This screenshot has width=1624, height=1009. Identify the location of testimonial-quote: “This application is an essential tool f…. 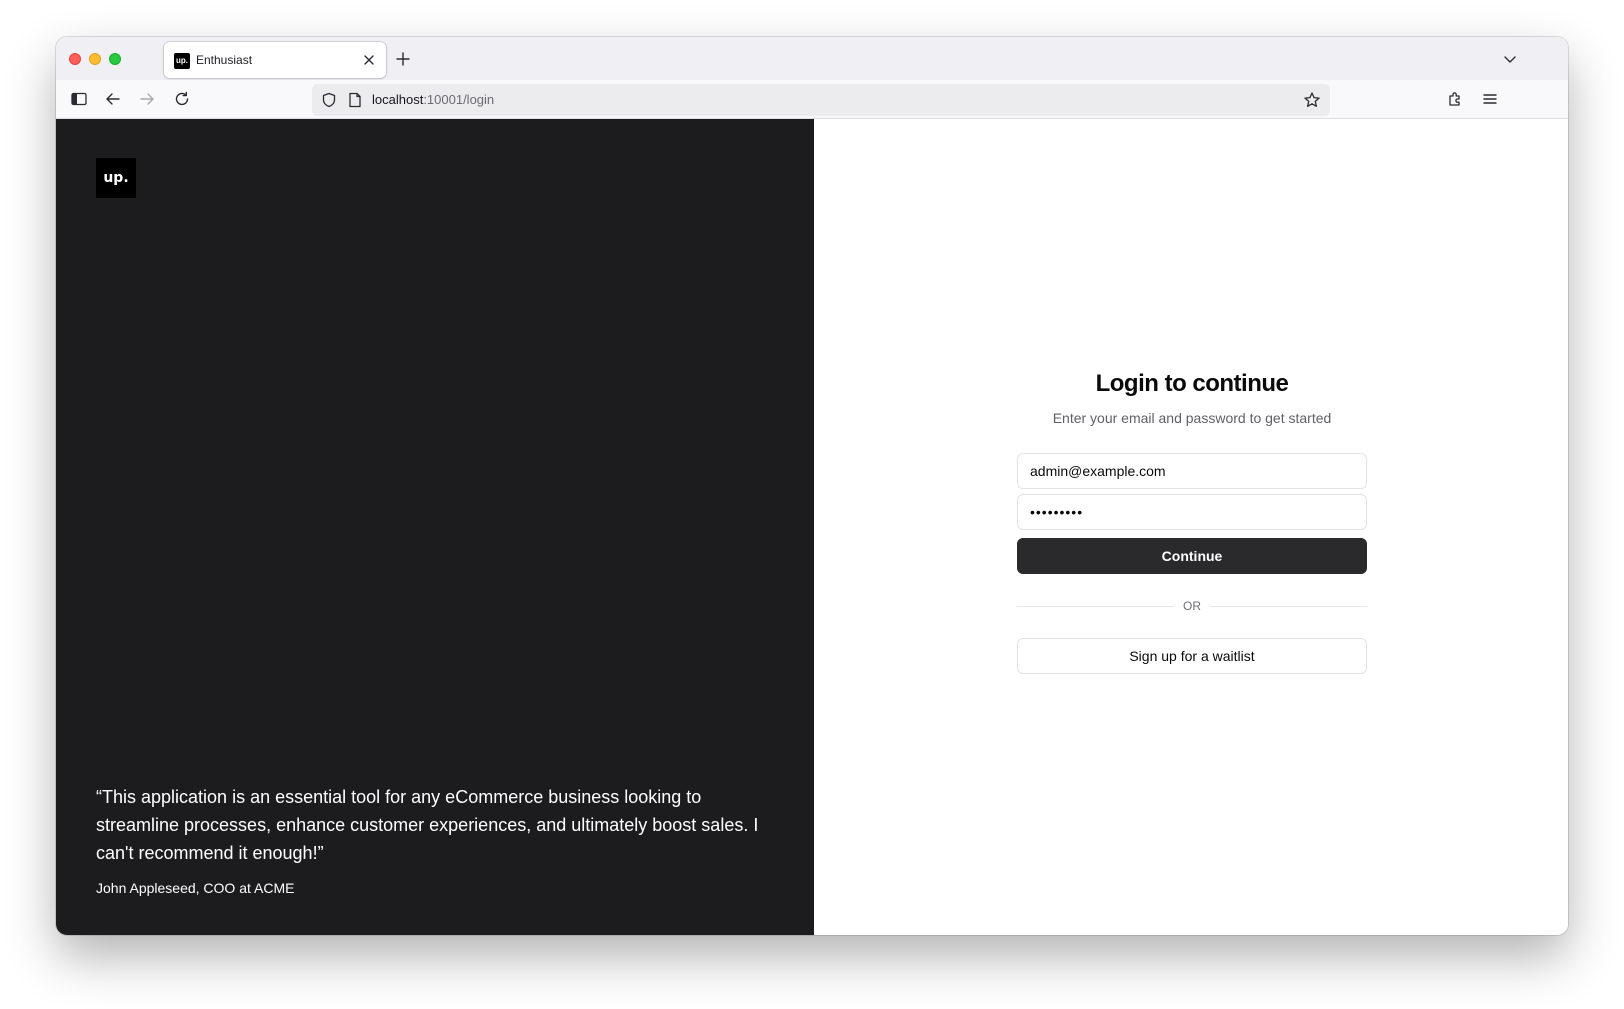
(427, 825).